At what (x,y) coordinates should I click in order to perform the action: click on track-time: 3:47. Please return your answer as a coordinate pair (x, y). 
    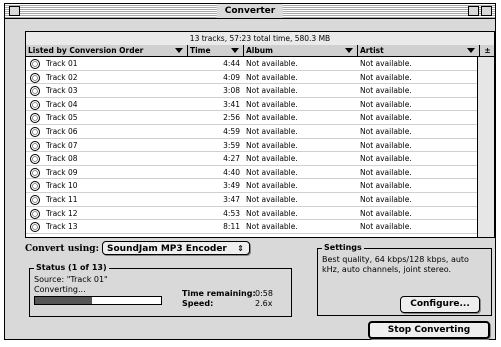
    Looking at the image, I should click on (231, 199).